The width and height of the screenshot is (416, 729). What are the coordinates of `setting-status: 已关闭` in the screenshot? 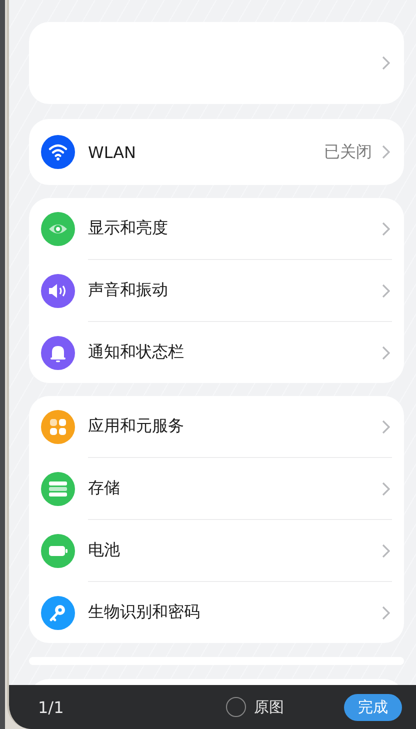 It's located at (348, 152).